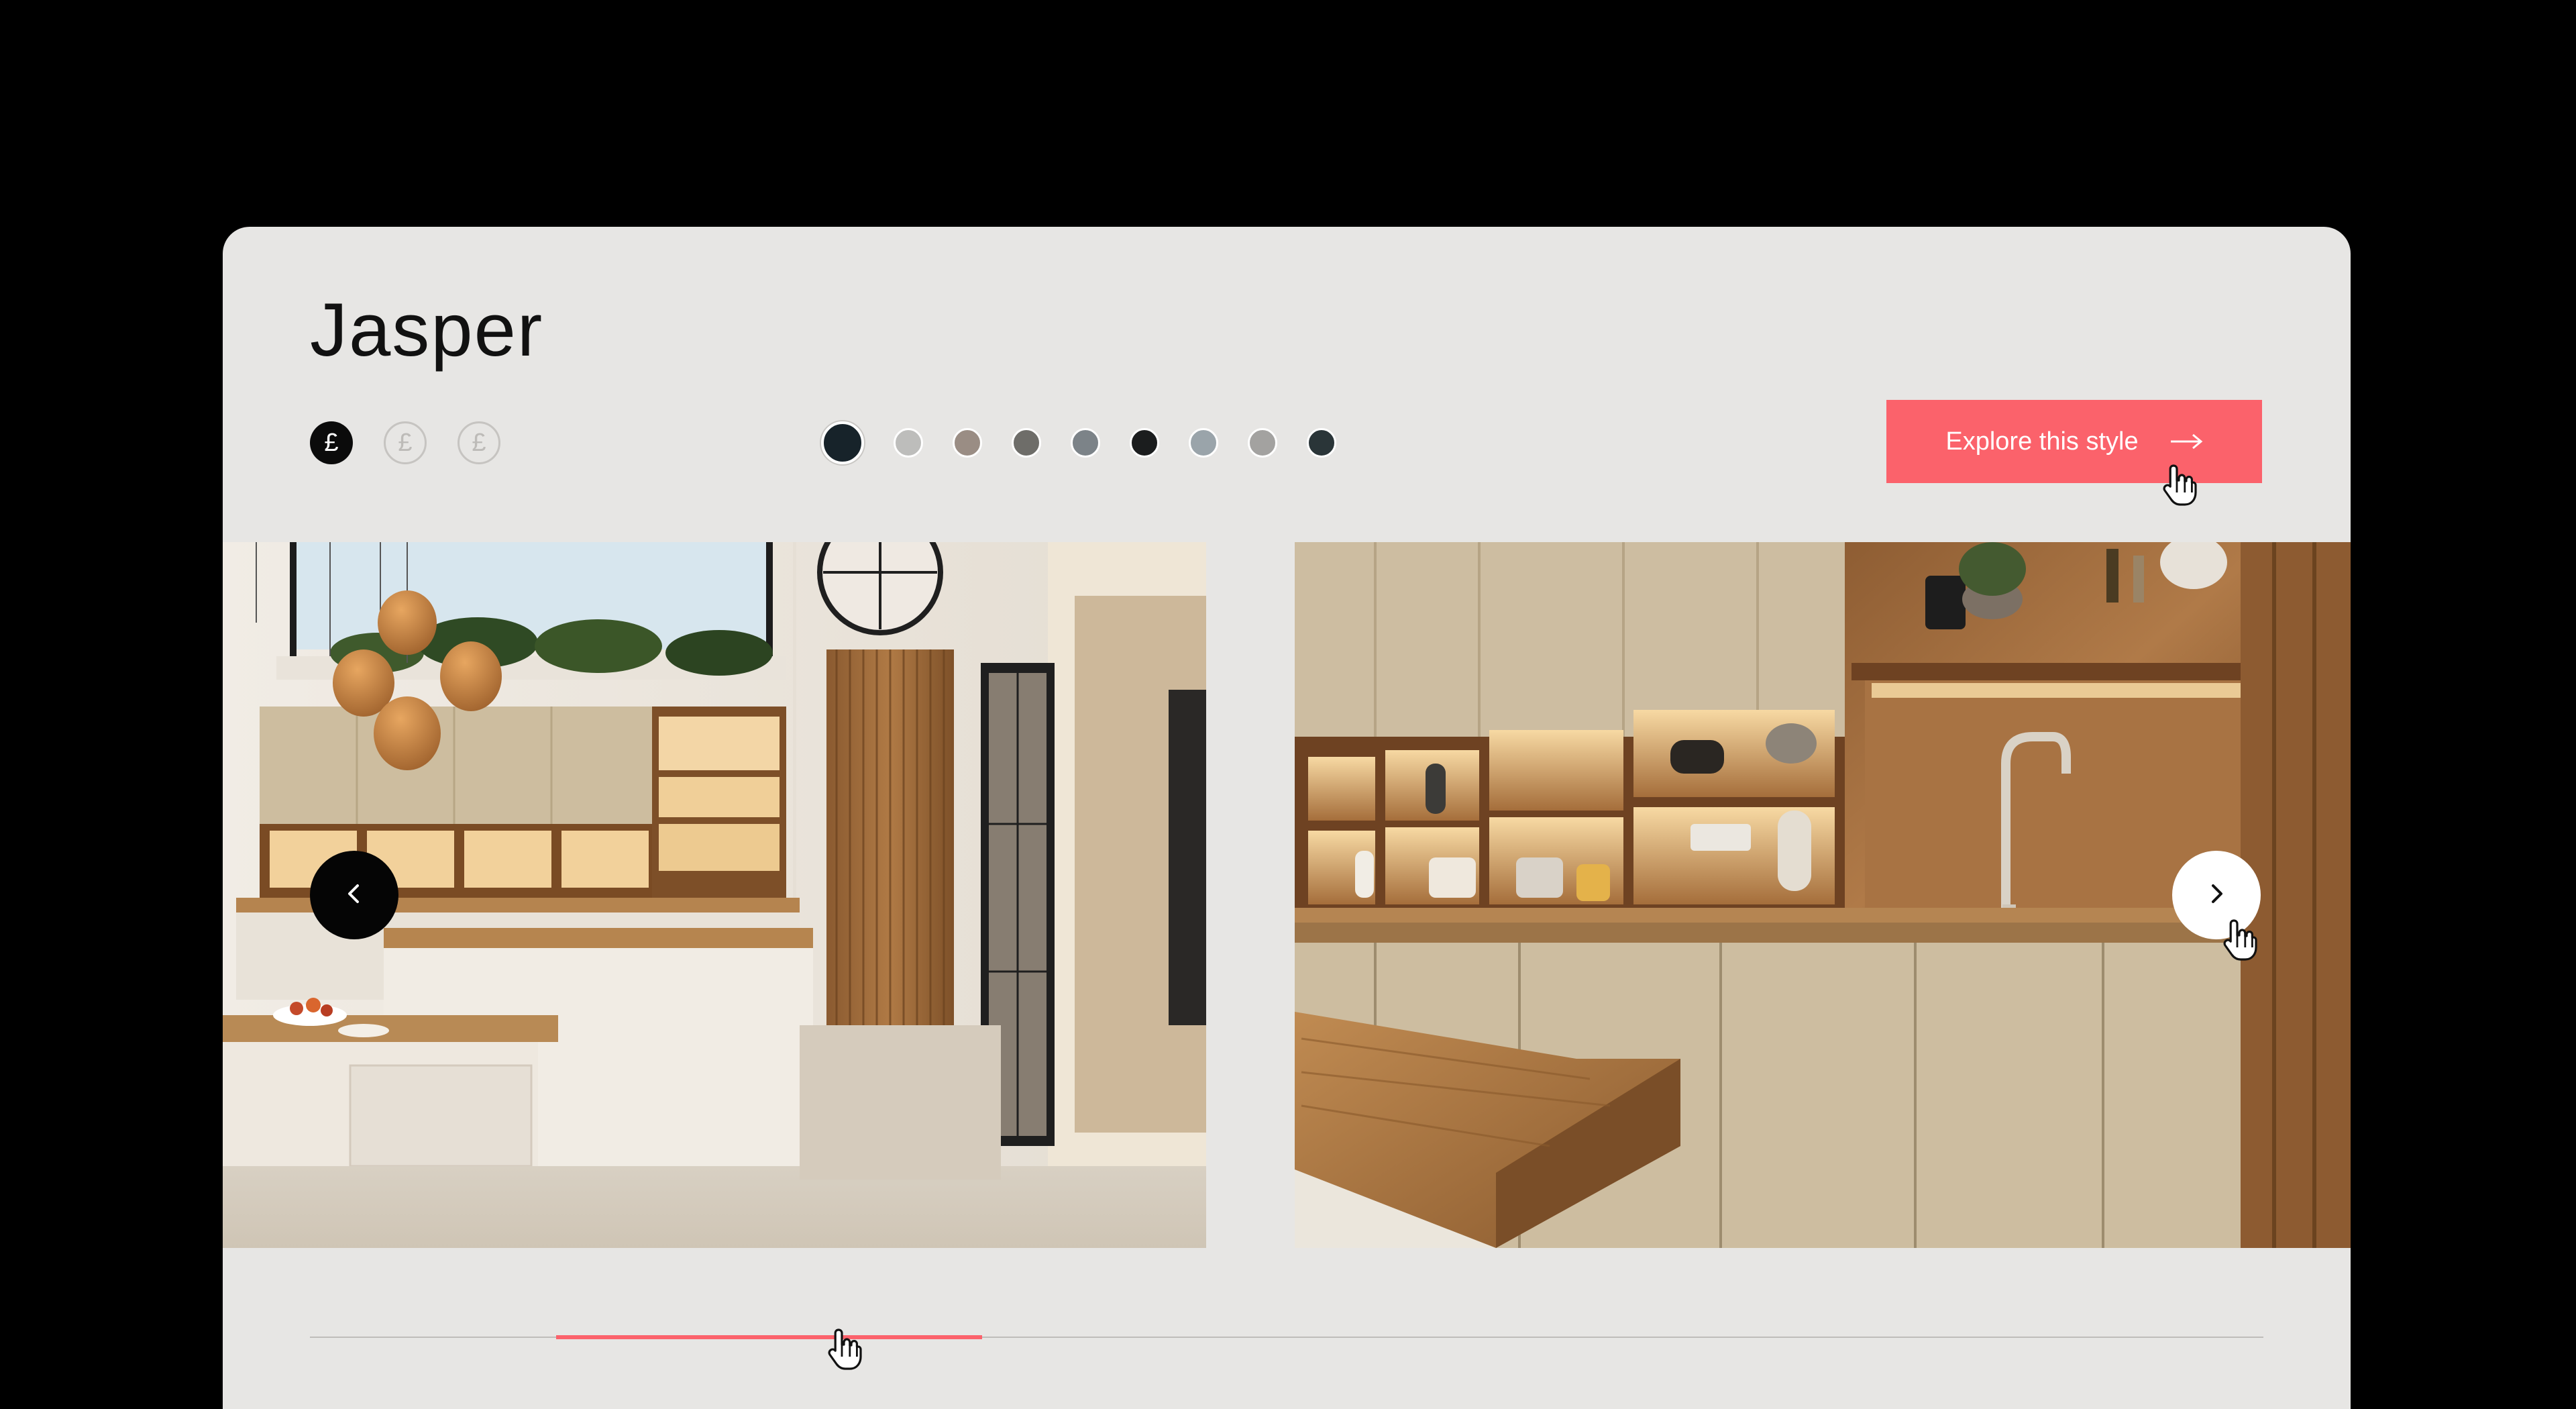 The width and height of the screenshot is (2576, 1409). I want to click on style-title: Jasper, so click(427, 330).